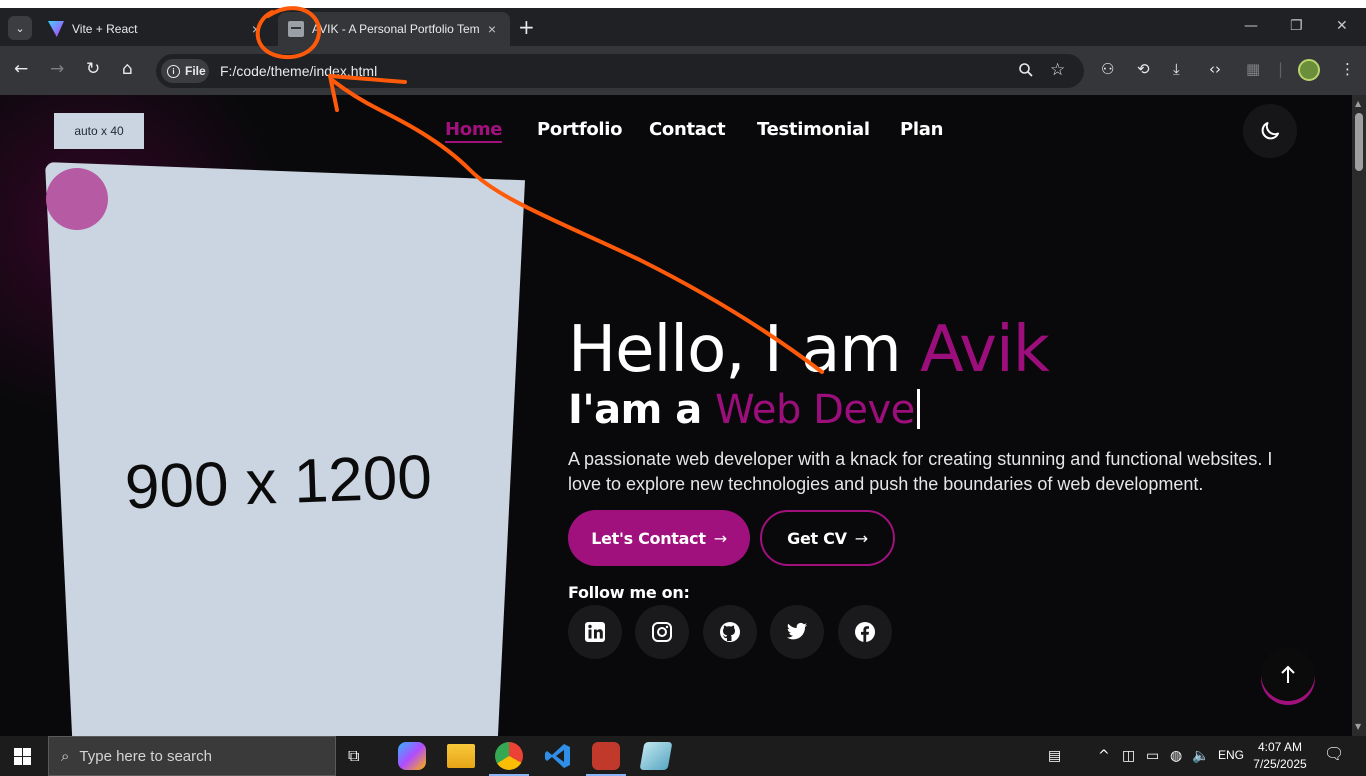 The height and width of the screenshot is (776, 1366). What do you see at coordinates (296, 29) in the screenshot?
I see `page-favicon-icon` at bounding box center [296, 29].